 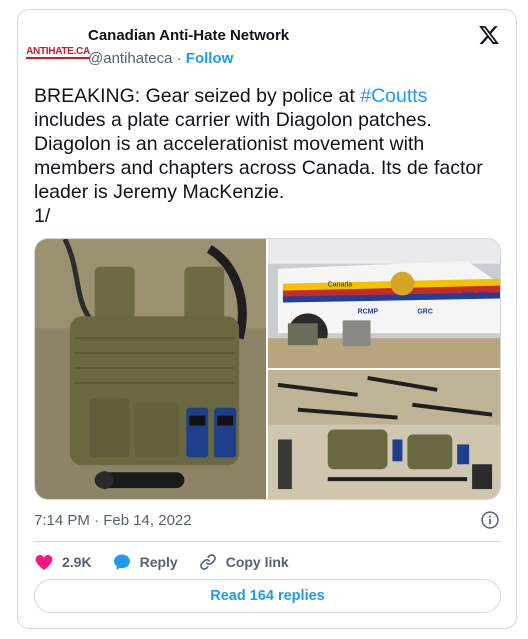 I want to click on x-logo-icon, so click(x=489, y=35).